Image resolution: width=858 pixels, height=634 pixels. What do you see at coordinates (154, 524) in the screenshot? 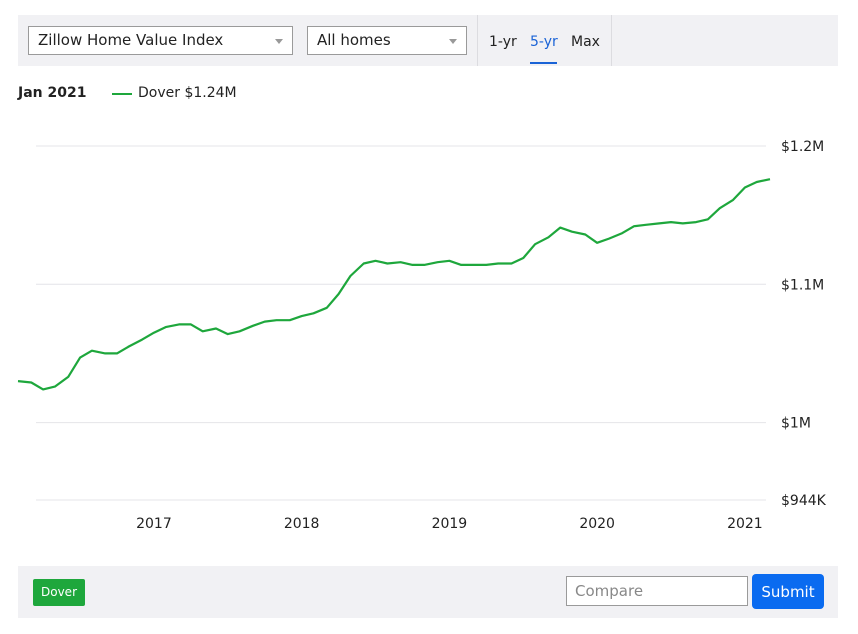
I see `x-tick-label: 2017` at bounding box center [154, 524].